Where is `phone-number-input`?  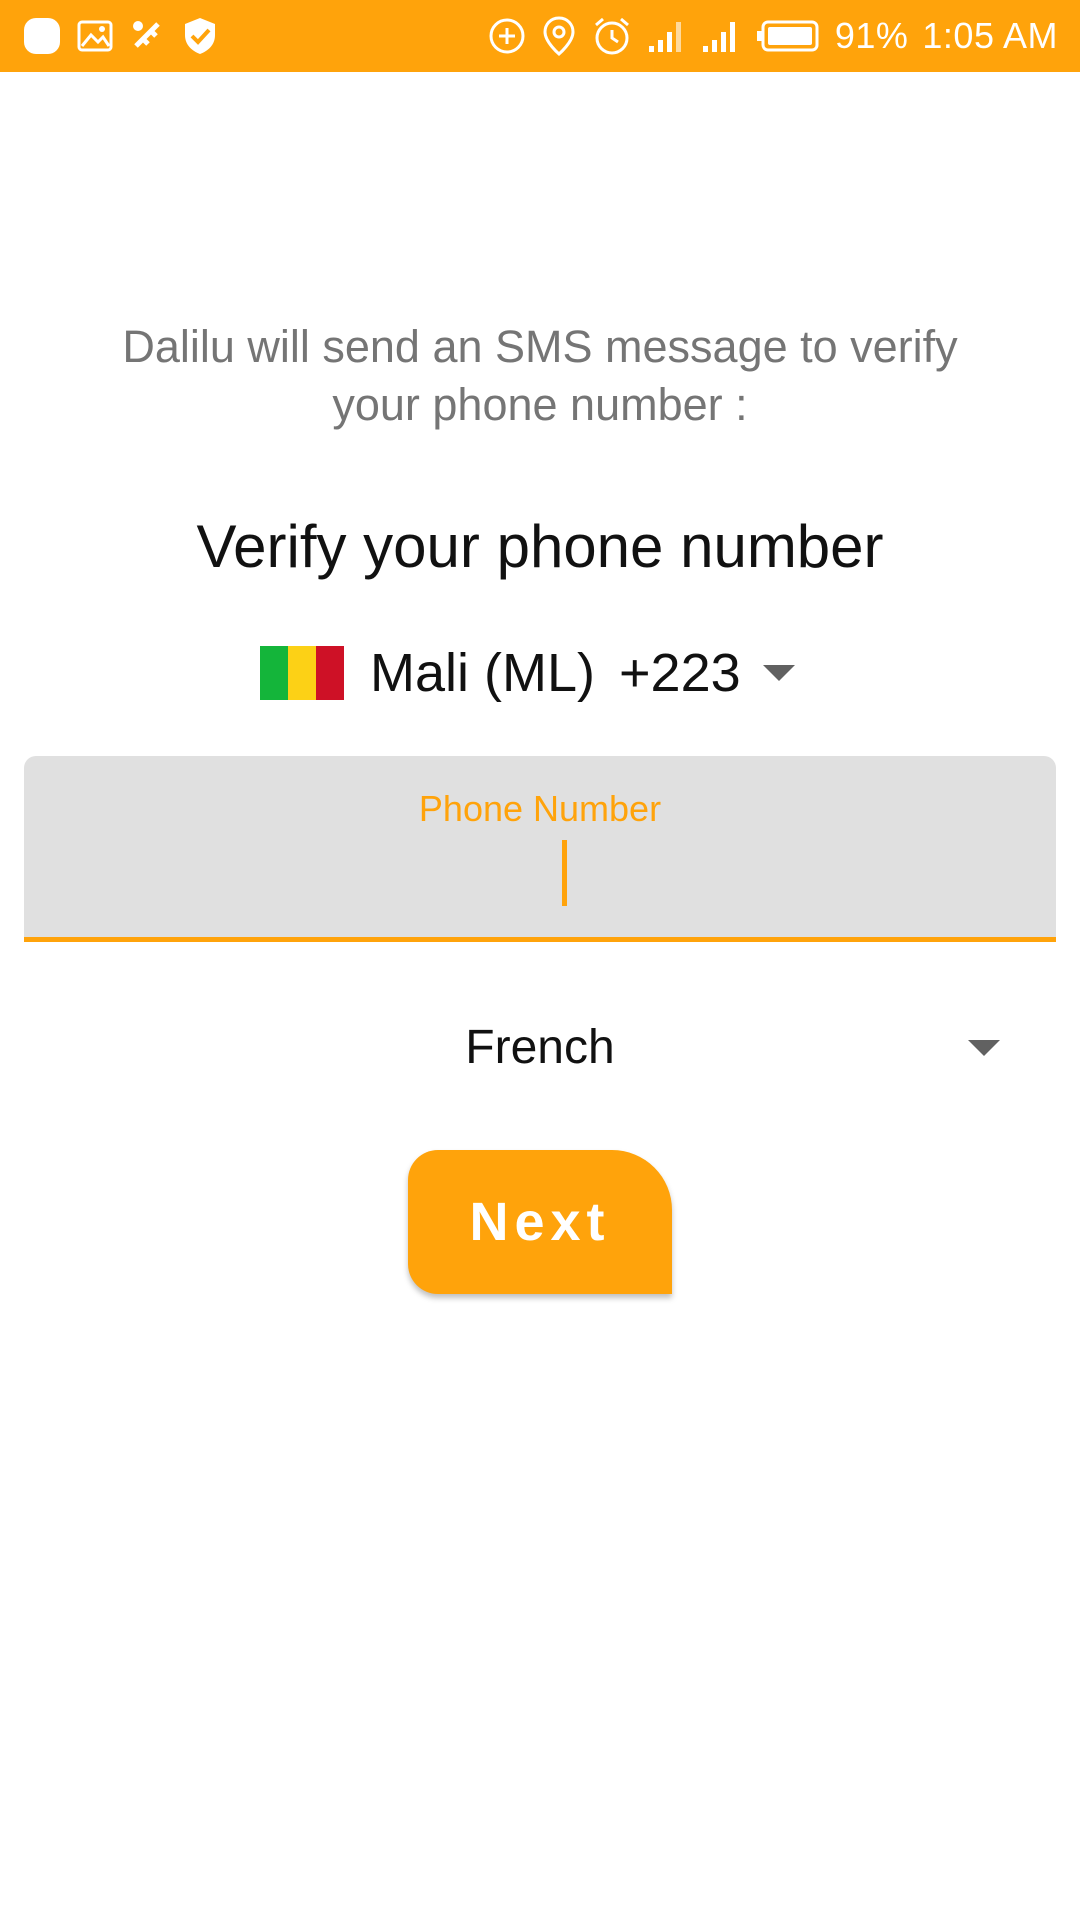 phone-number-input is located at coordinates (540, 877).